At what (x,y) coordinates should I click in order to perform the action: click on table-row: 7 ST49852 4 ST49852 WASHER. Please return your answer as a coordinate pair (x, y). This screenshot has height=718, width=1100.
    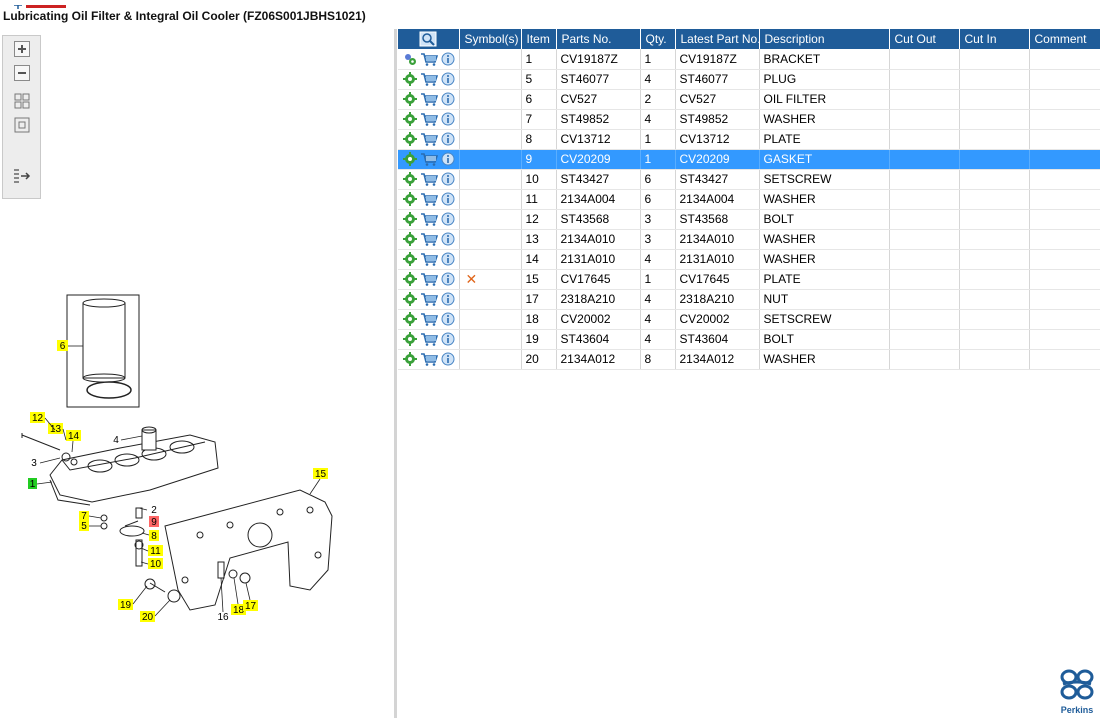
    Looking at the image, I should click on (749, 119).